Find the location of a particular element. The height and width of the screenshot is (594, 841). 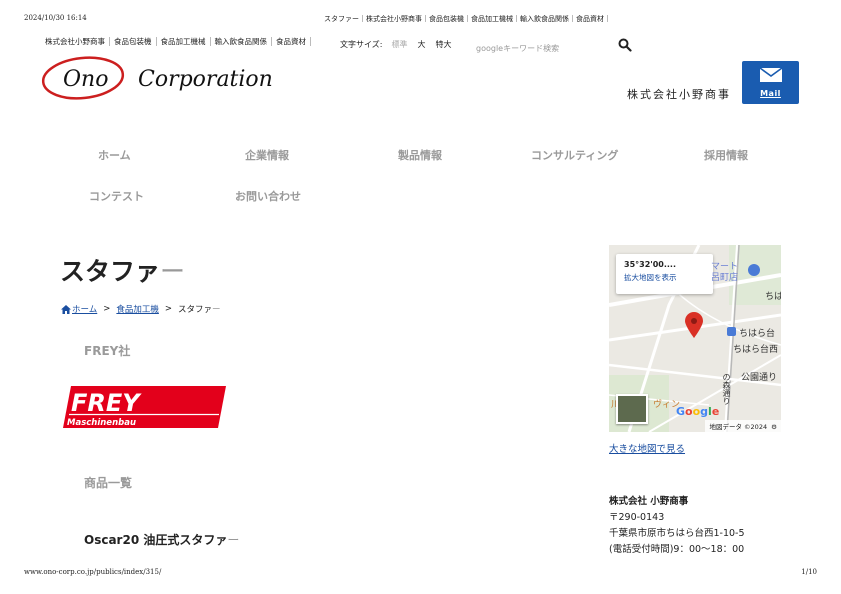

nav-products: 製品情報 is located at coordinates (420, 155).